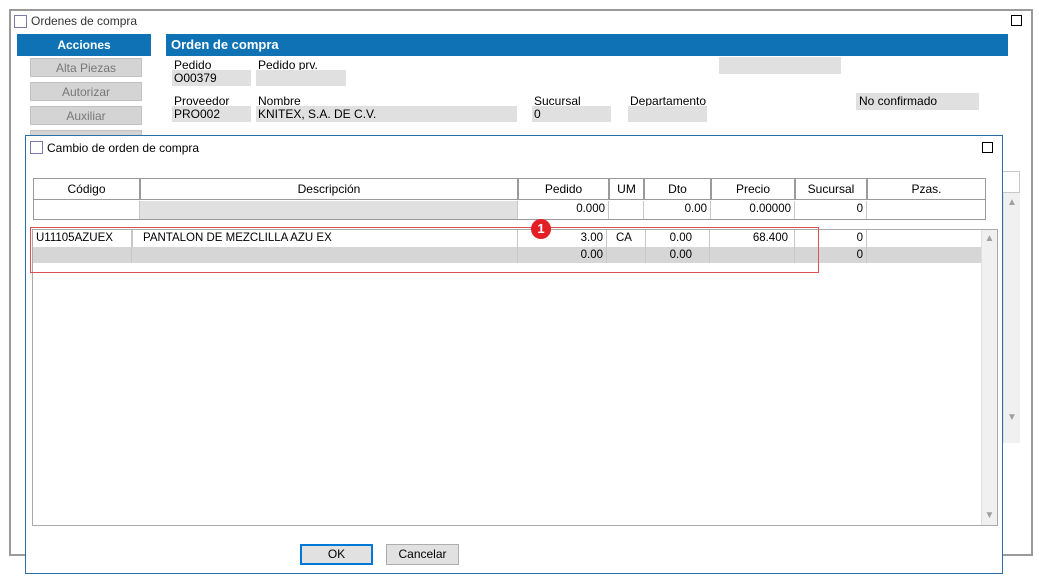 The height and width of the screenshot is (581, 1039). Describe the element at coordinates (1016, 20) in the screenshot. I see `maximize-icon` at that location.